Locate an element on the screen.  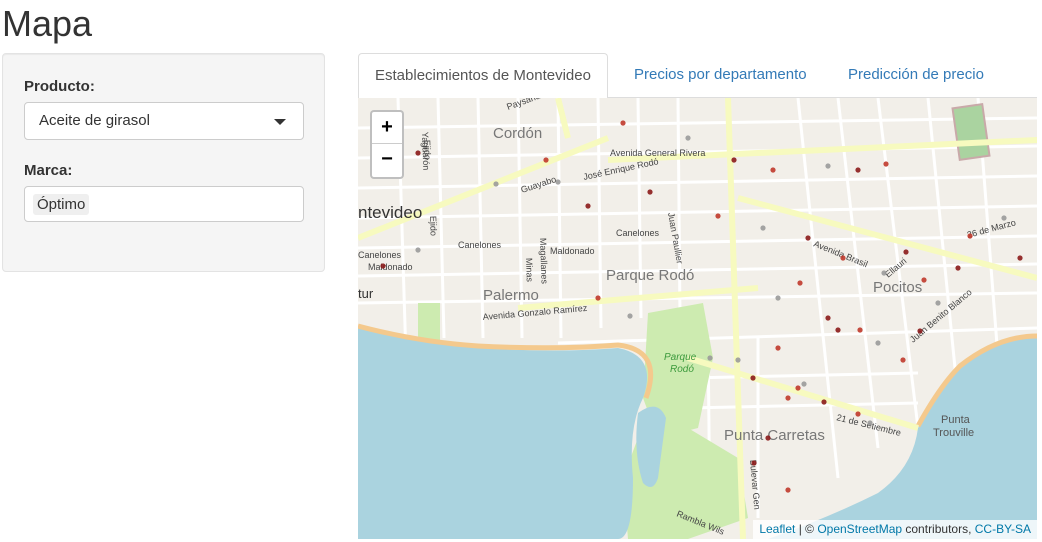
palermo-park is located at coordinates (429, 322).